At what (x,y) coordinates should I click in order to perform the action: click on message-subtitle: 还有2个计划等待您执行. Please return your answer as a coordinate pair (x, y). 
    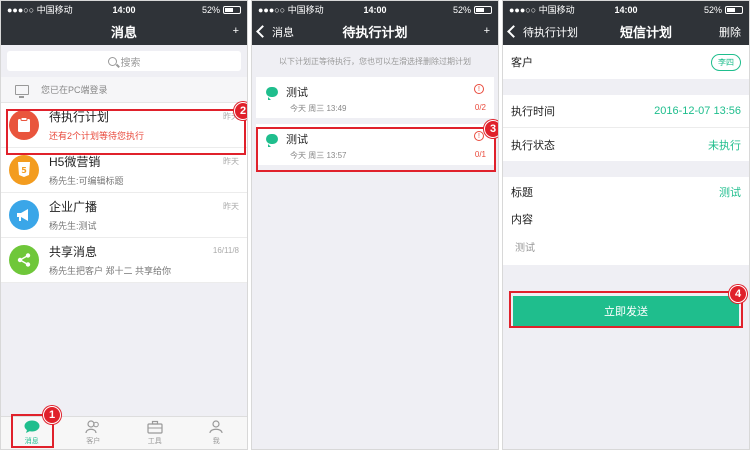
    Looking at the image, I should click on (97, 136).